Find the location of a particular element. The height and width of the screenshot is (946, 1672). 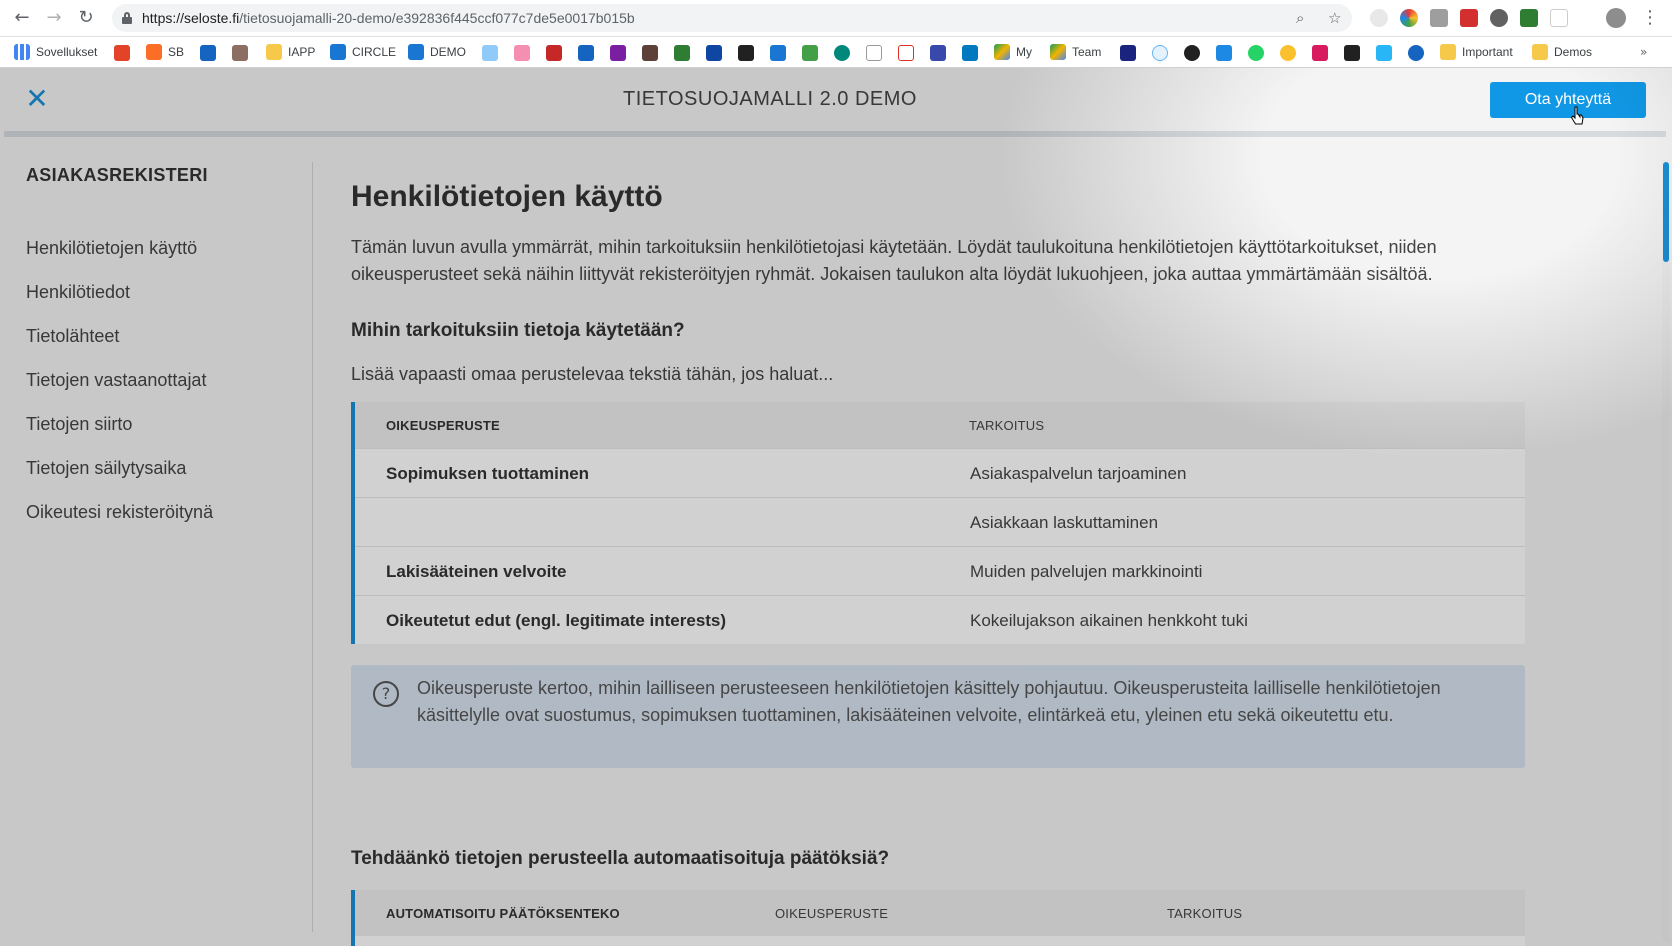

bookmark-label: Team is located at coordinates (1087, 52).